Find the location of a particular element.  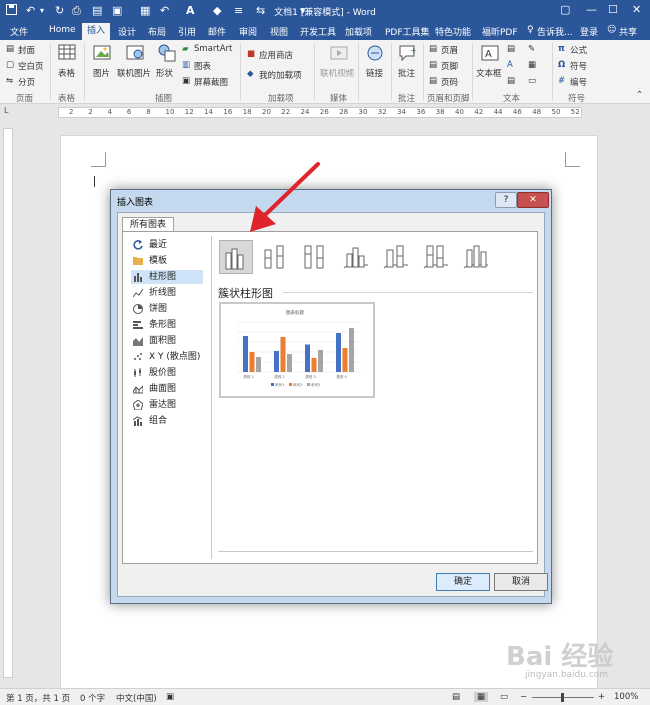

tab-design: 设计 is located at coordinates (127, 31).